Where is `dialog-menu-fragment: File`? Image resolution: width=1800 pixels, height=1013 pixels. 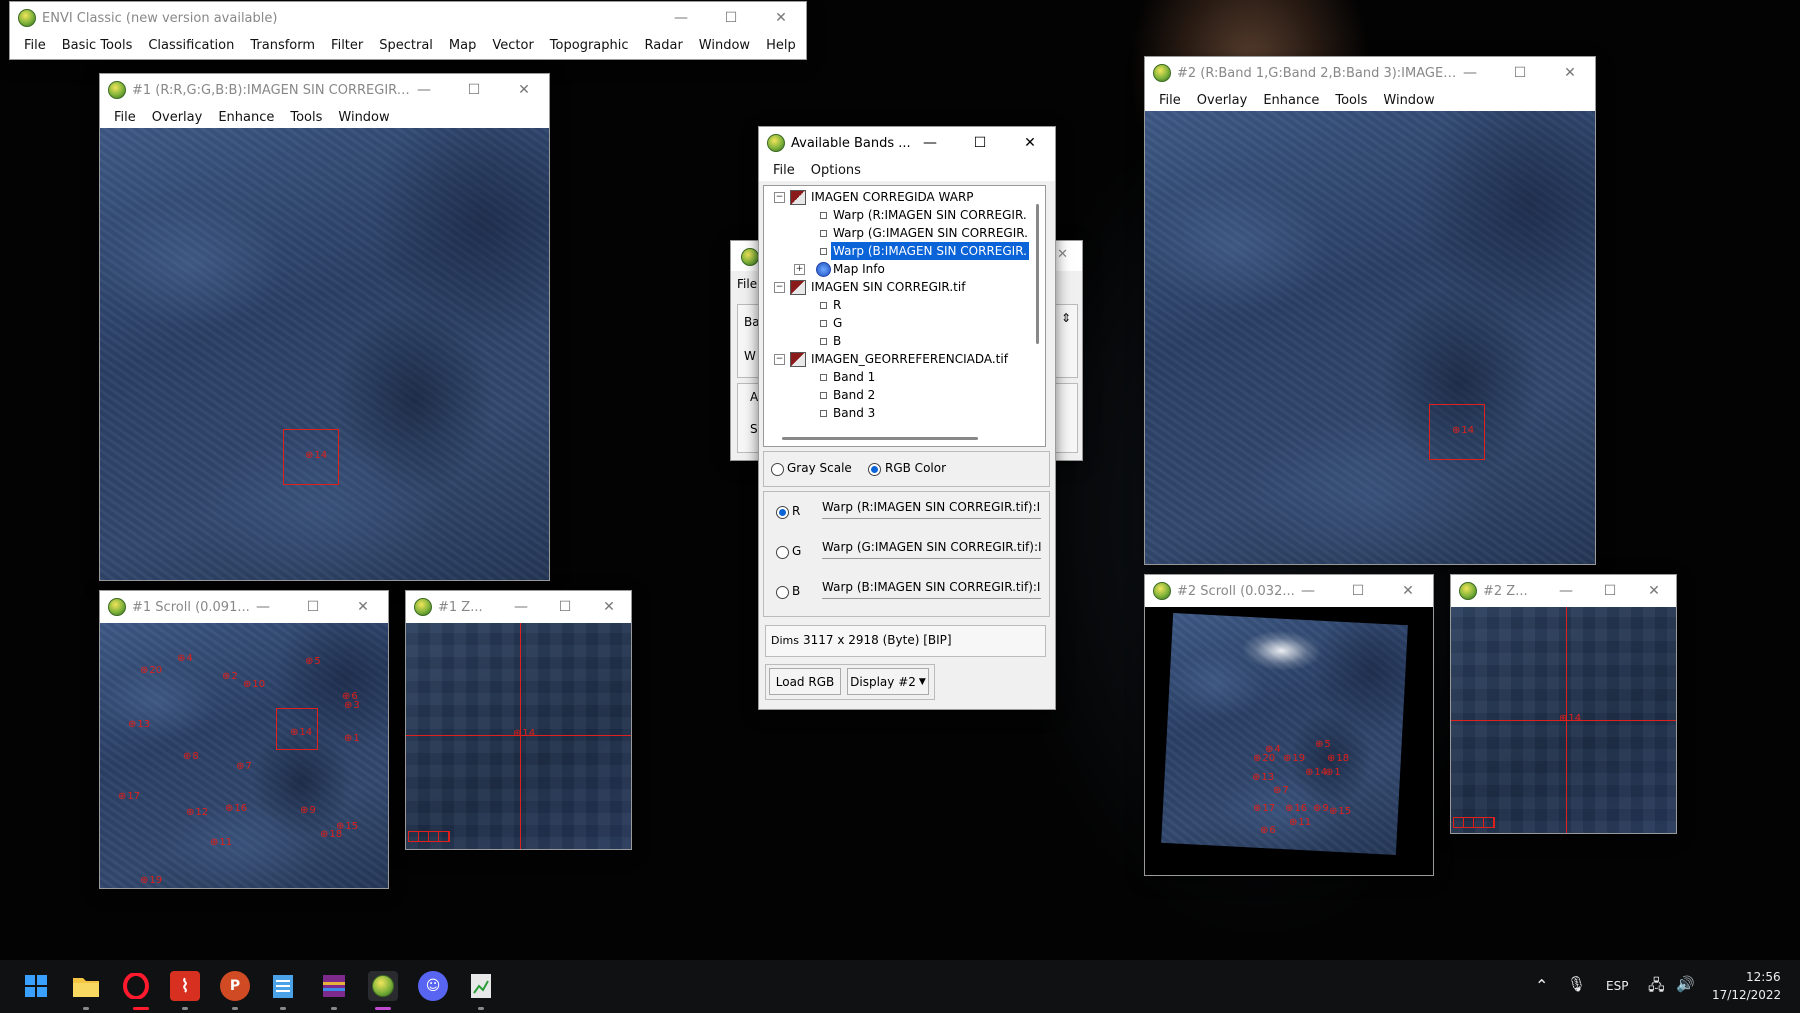
dialog-menu-fragment: File is located at coordinates (747, 284).